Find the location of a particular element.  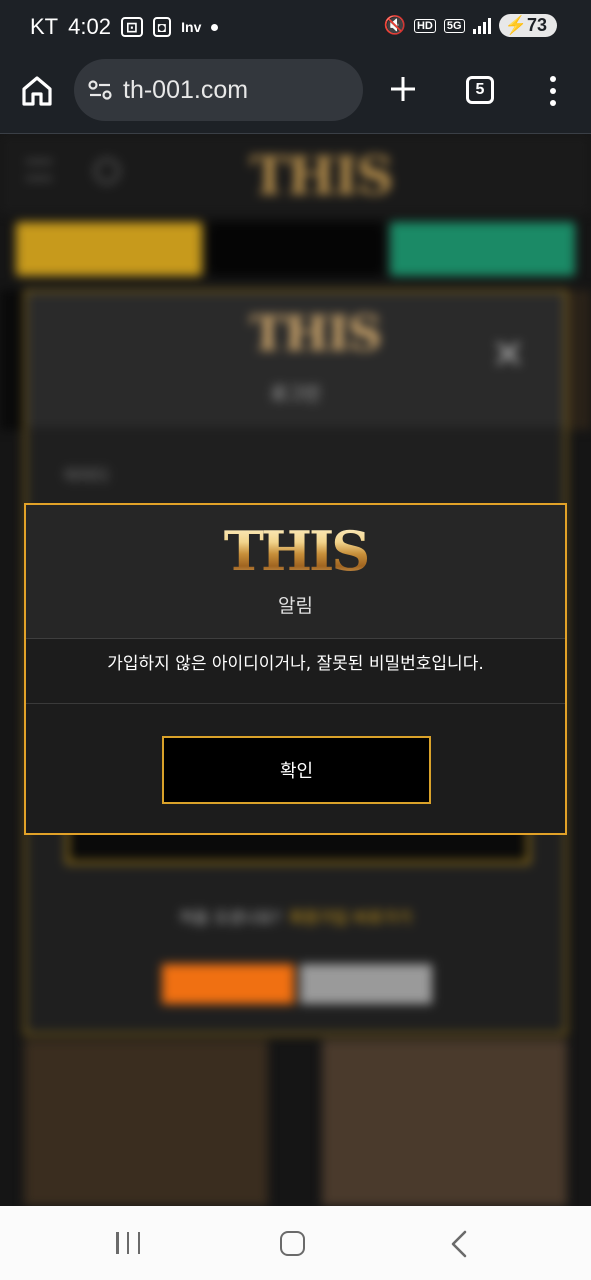

login-modal-logo: THIS is located at coordinates (316, 334).